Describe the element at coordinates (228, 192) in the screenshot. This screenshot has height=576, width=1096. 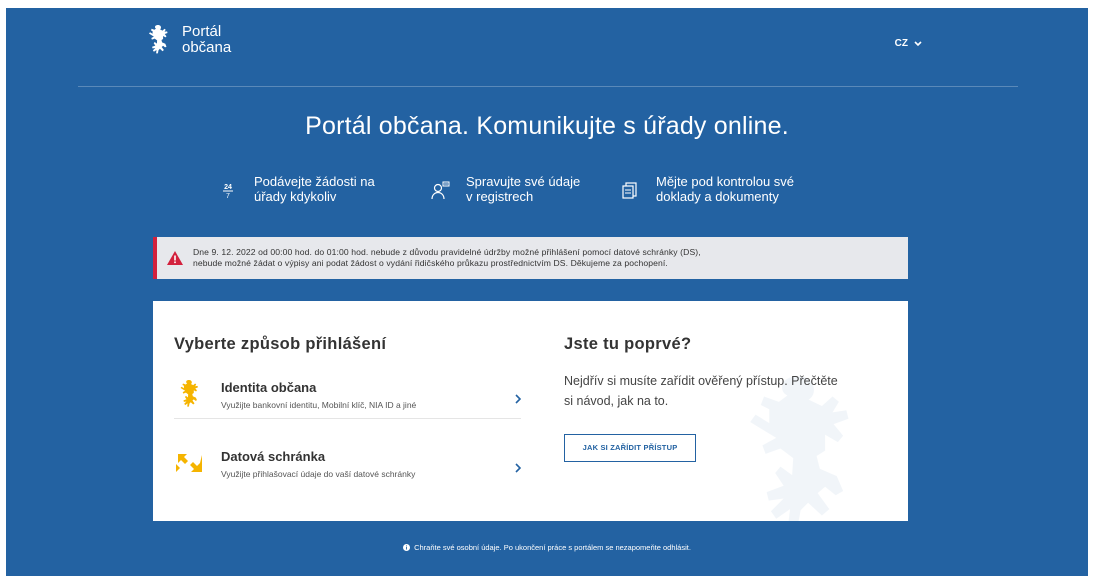
I see `24-7-icon: 24 7` at that location.